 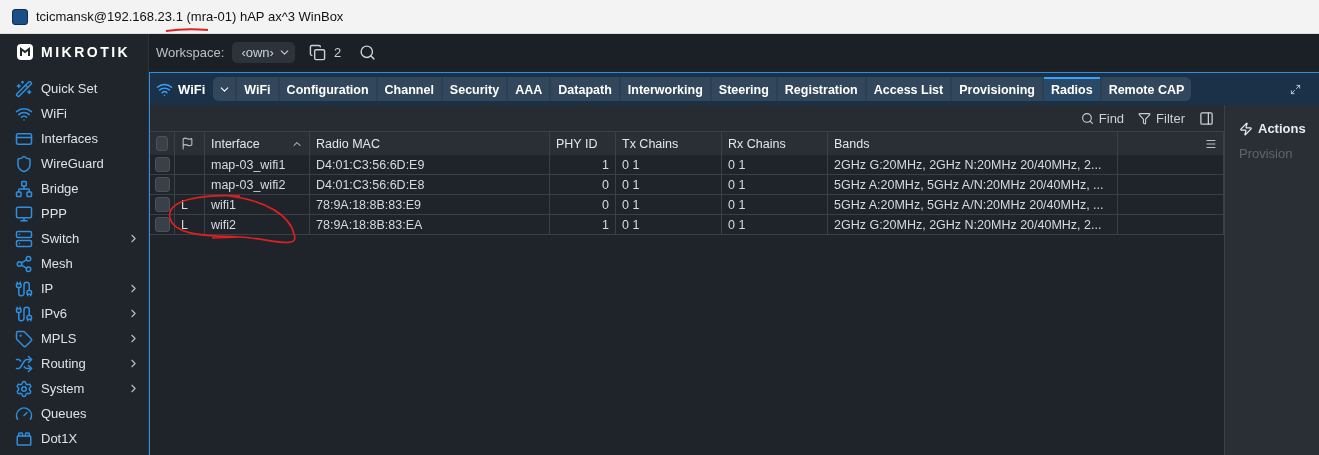 I want to click on table-cell: map-03_wifi1, so click(x=257, y=165).